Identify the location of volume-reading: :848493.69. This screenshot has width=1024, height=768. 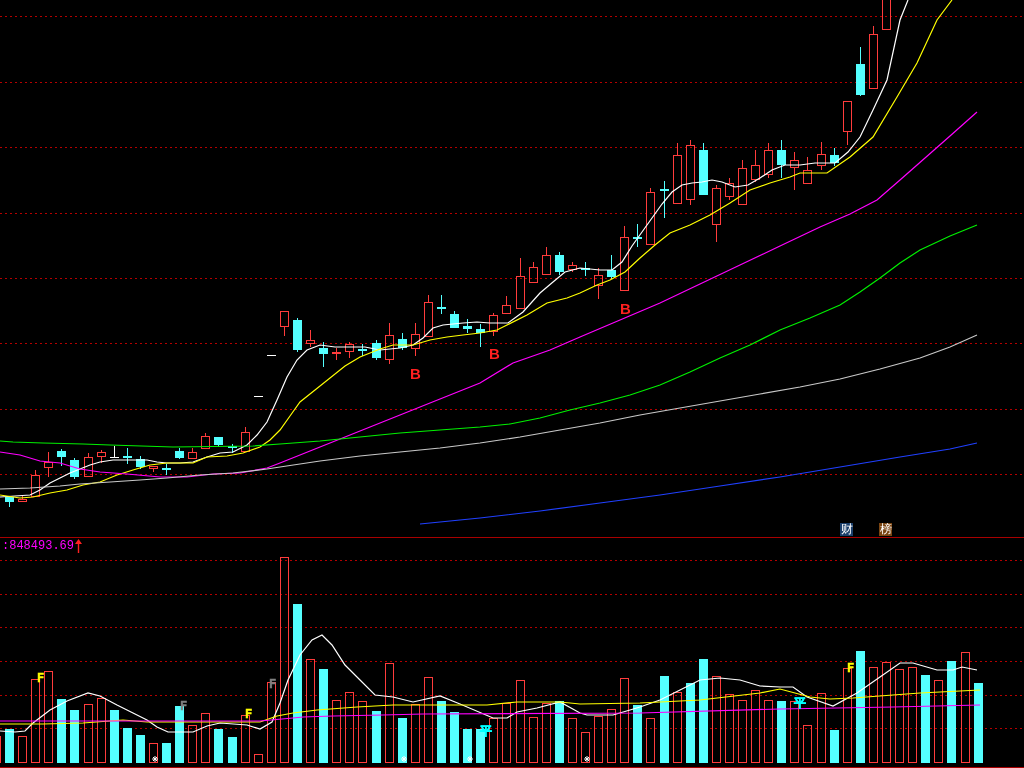
(38, 546).